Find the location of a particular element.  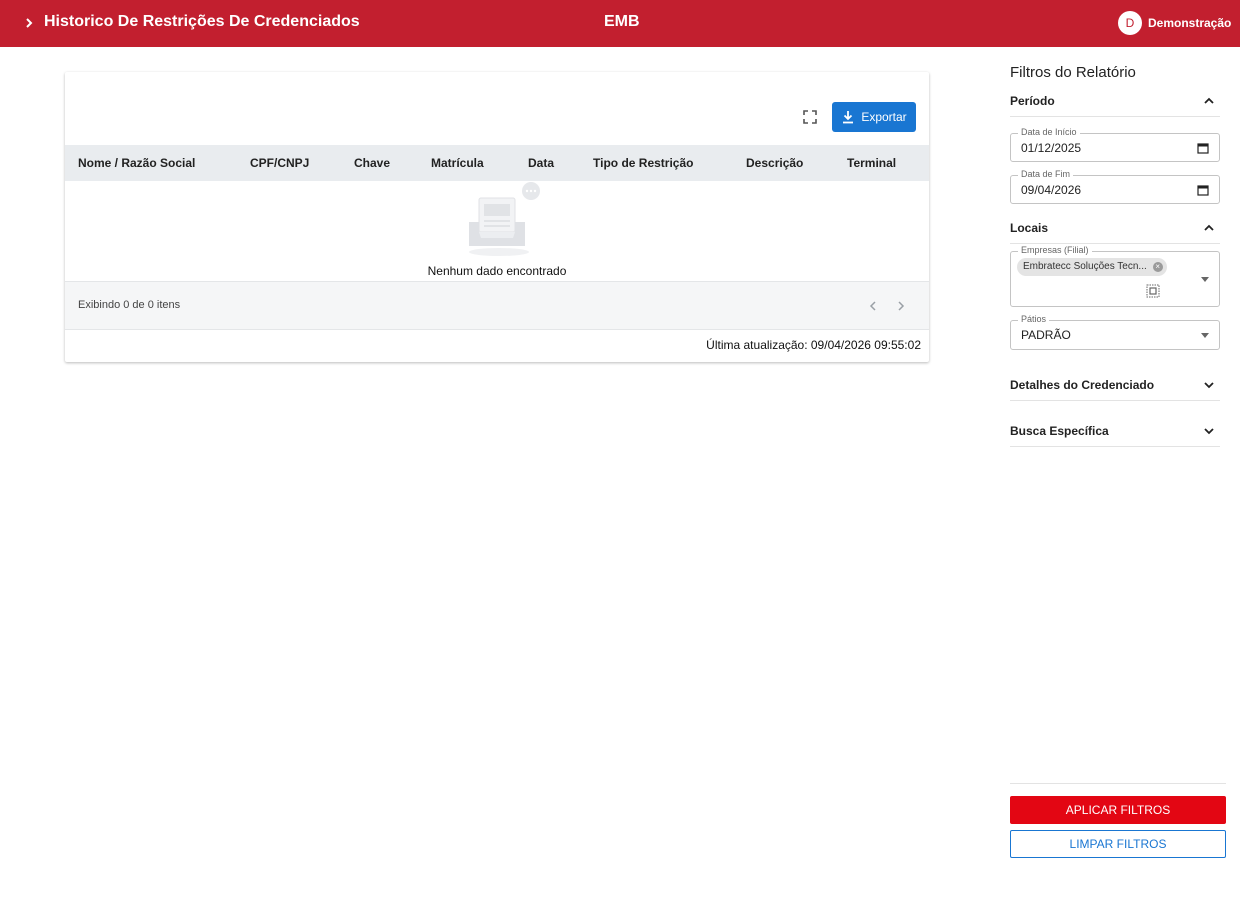

section-locais: Locais is located at coordinates (1115, 229).